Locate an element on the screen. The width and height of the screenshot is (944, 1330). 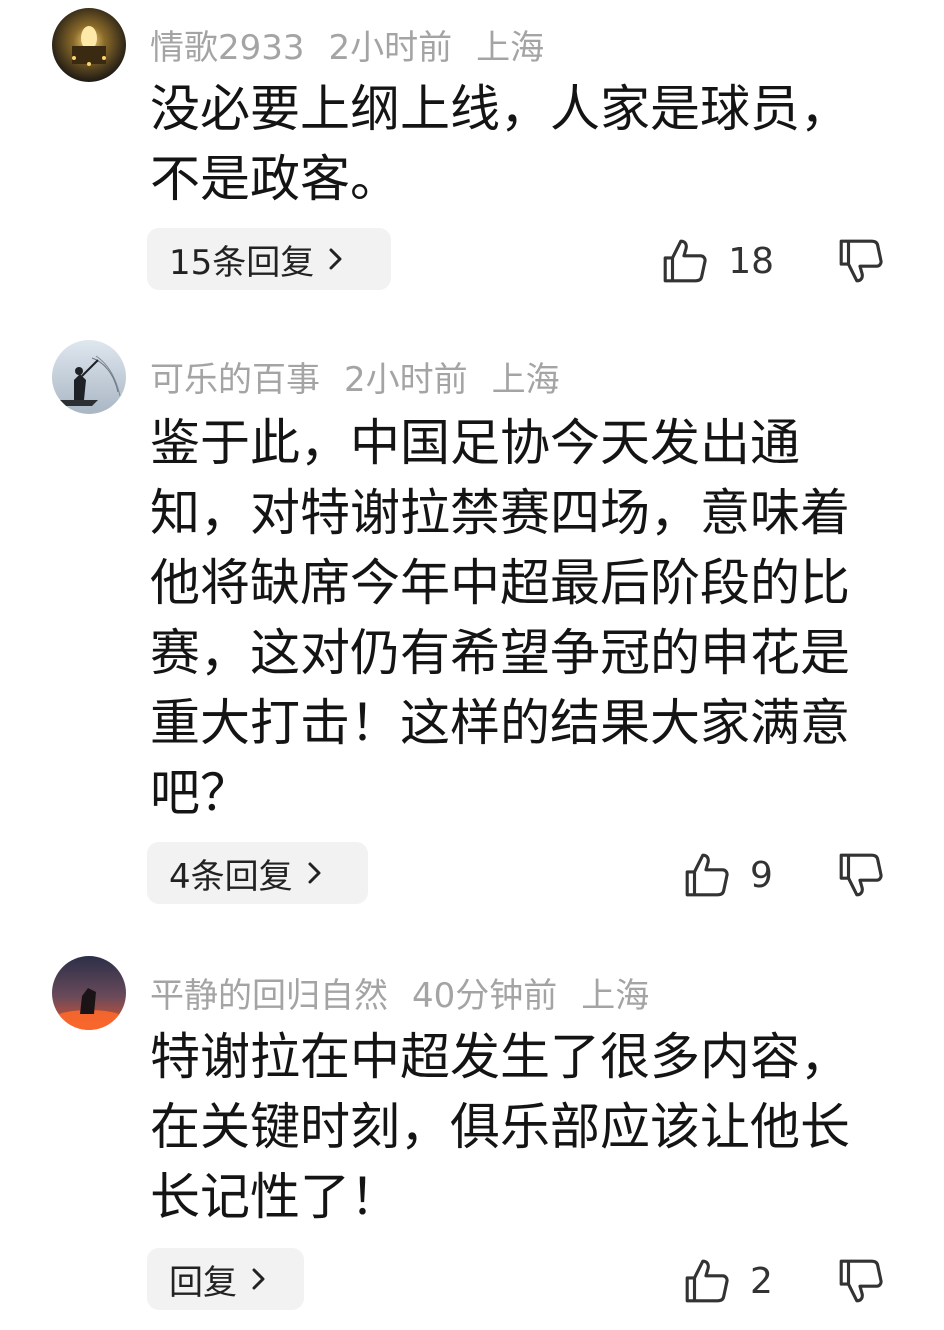
reply-button: 15条回复 is located at coordinates (269, 259).